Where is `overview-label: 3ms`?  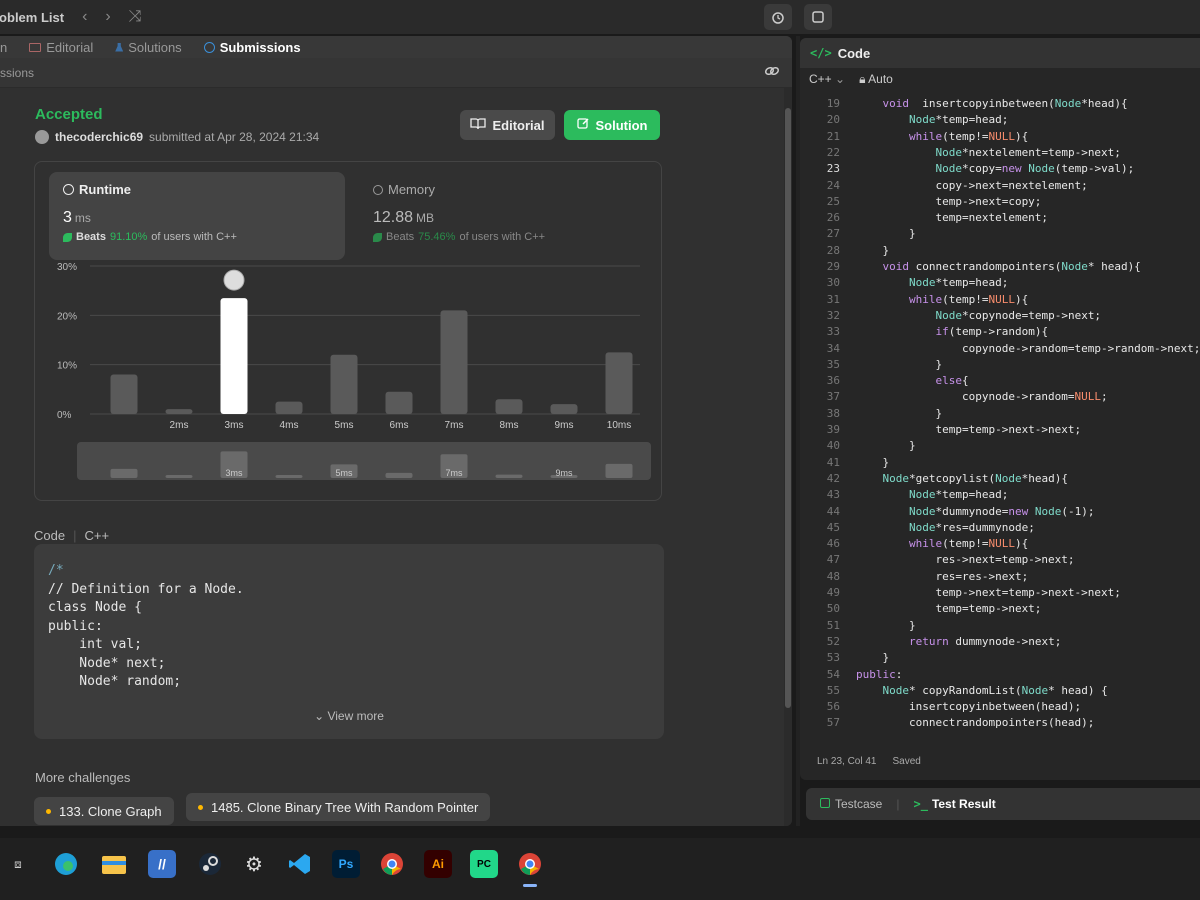
overview-label: 3ms is located at coordinates (234, 473).